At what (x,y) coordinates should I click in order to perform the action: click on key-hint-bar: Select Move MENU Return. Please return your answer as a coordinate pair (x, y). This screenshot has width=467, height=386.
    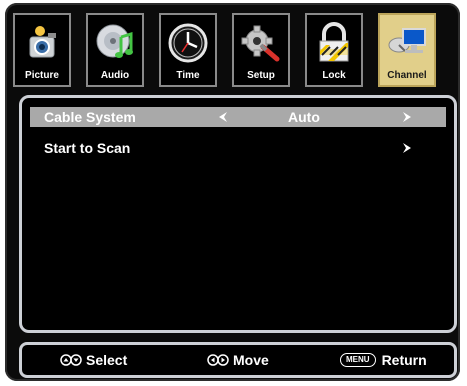
    Looking at the image, I should click on (238, 360).